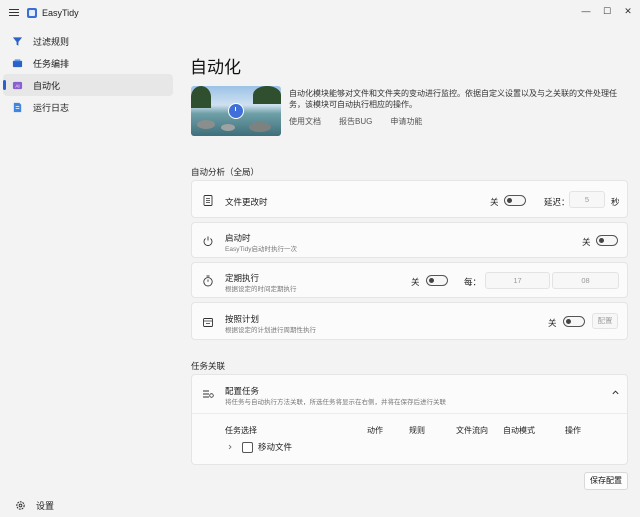 Image resolution: width=640 pixels, height=517 pixels. Describe the element at coordinates (615, 202) in the screenshot. I see `delay-unit: 秒` at that location.